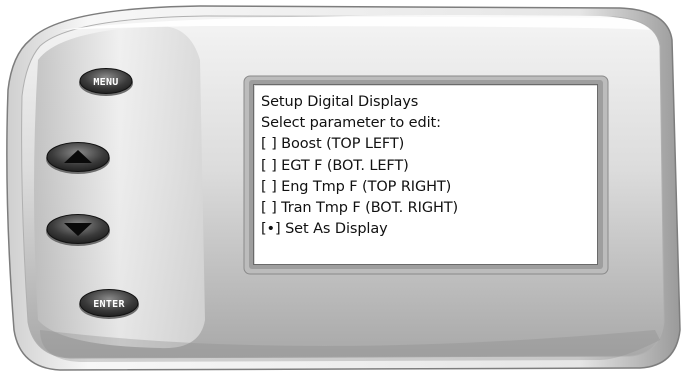 This screenshot has height=374, width=686. Describe the element at coordinates (429, 229) in the screenshot. I see `option-set-as-display: [•] Set As Display` at that location.